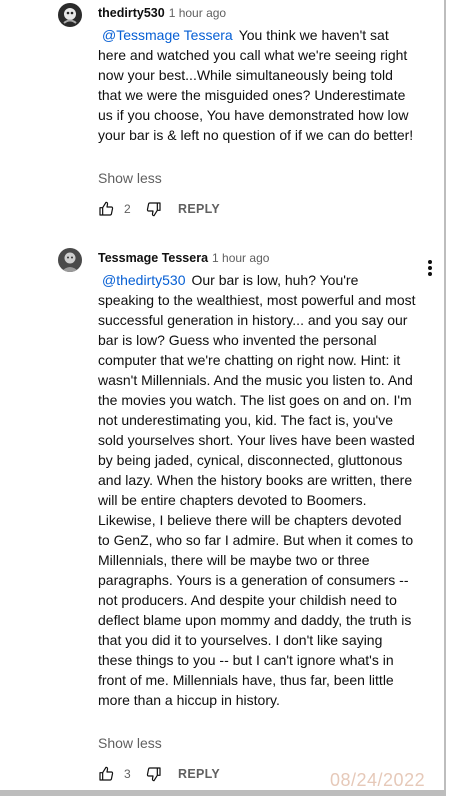  Describe the element at coordinates (378, 780) in the screenshot. I see `date-watermark: 08/24/2022` at that location.